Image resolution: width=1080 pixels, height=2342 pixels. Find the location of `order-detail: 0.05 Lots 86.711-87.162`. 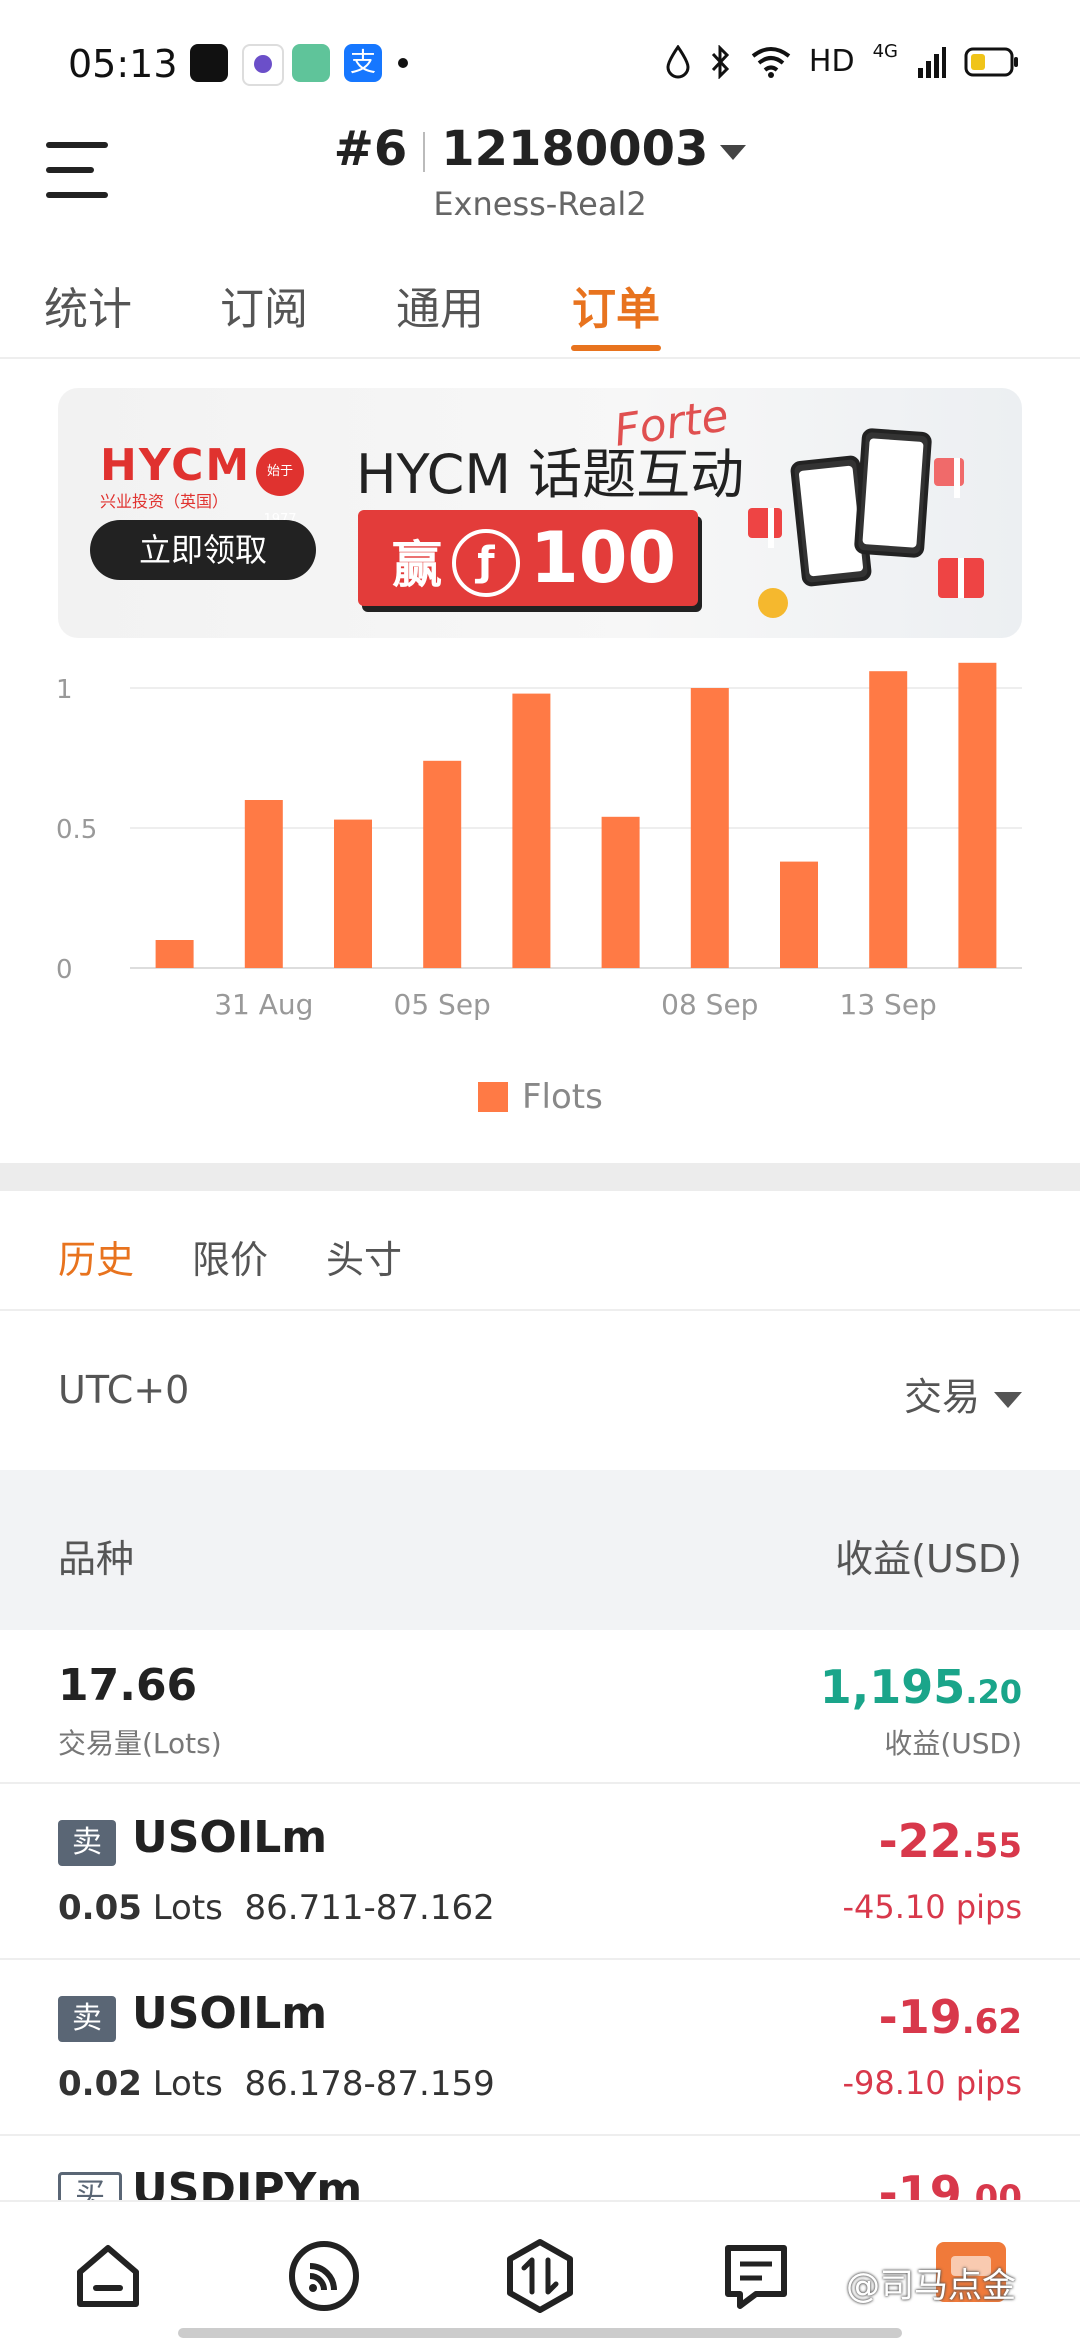

order-detail: 0.05 Lots 86.711-87.162 is located at coordinates (276, 1908).